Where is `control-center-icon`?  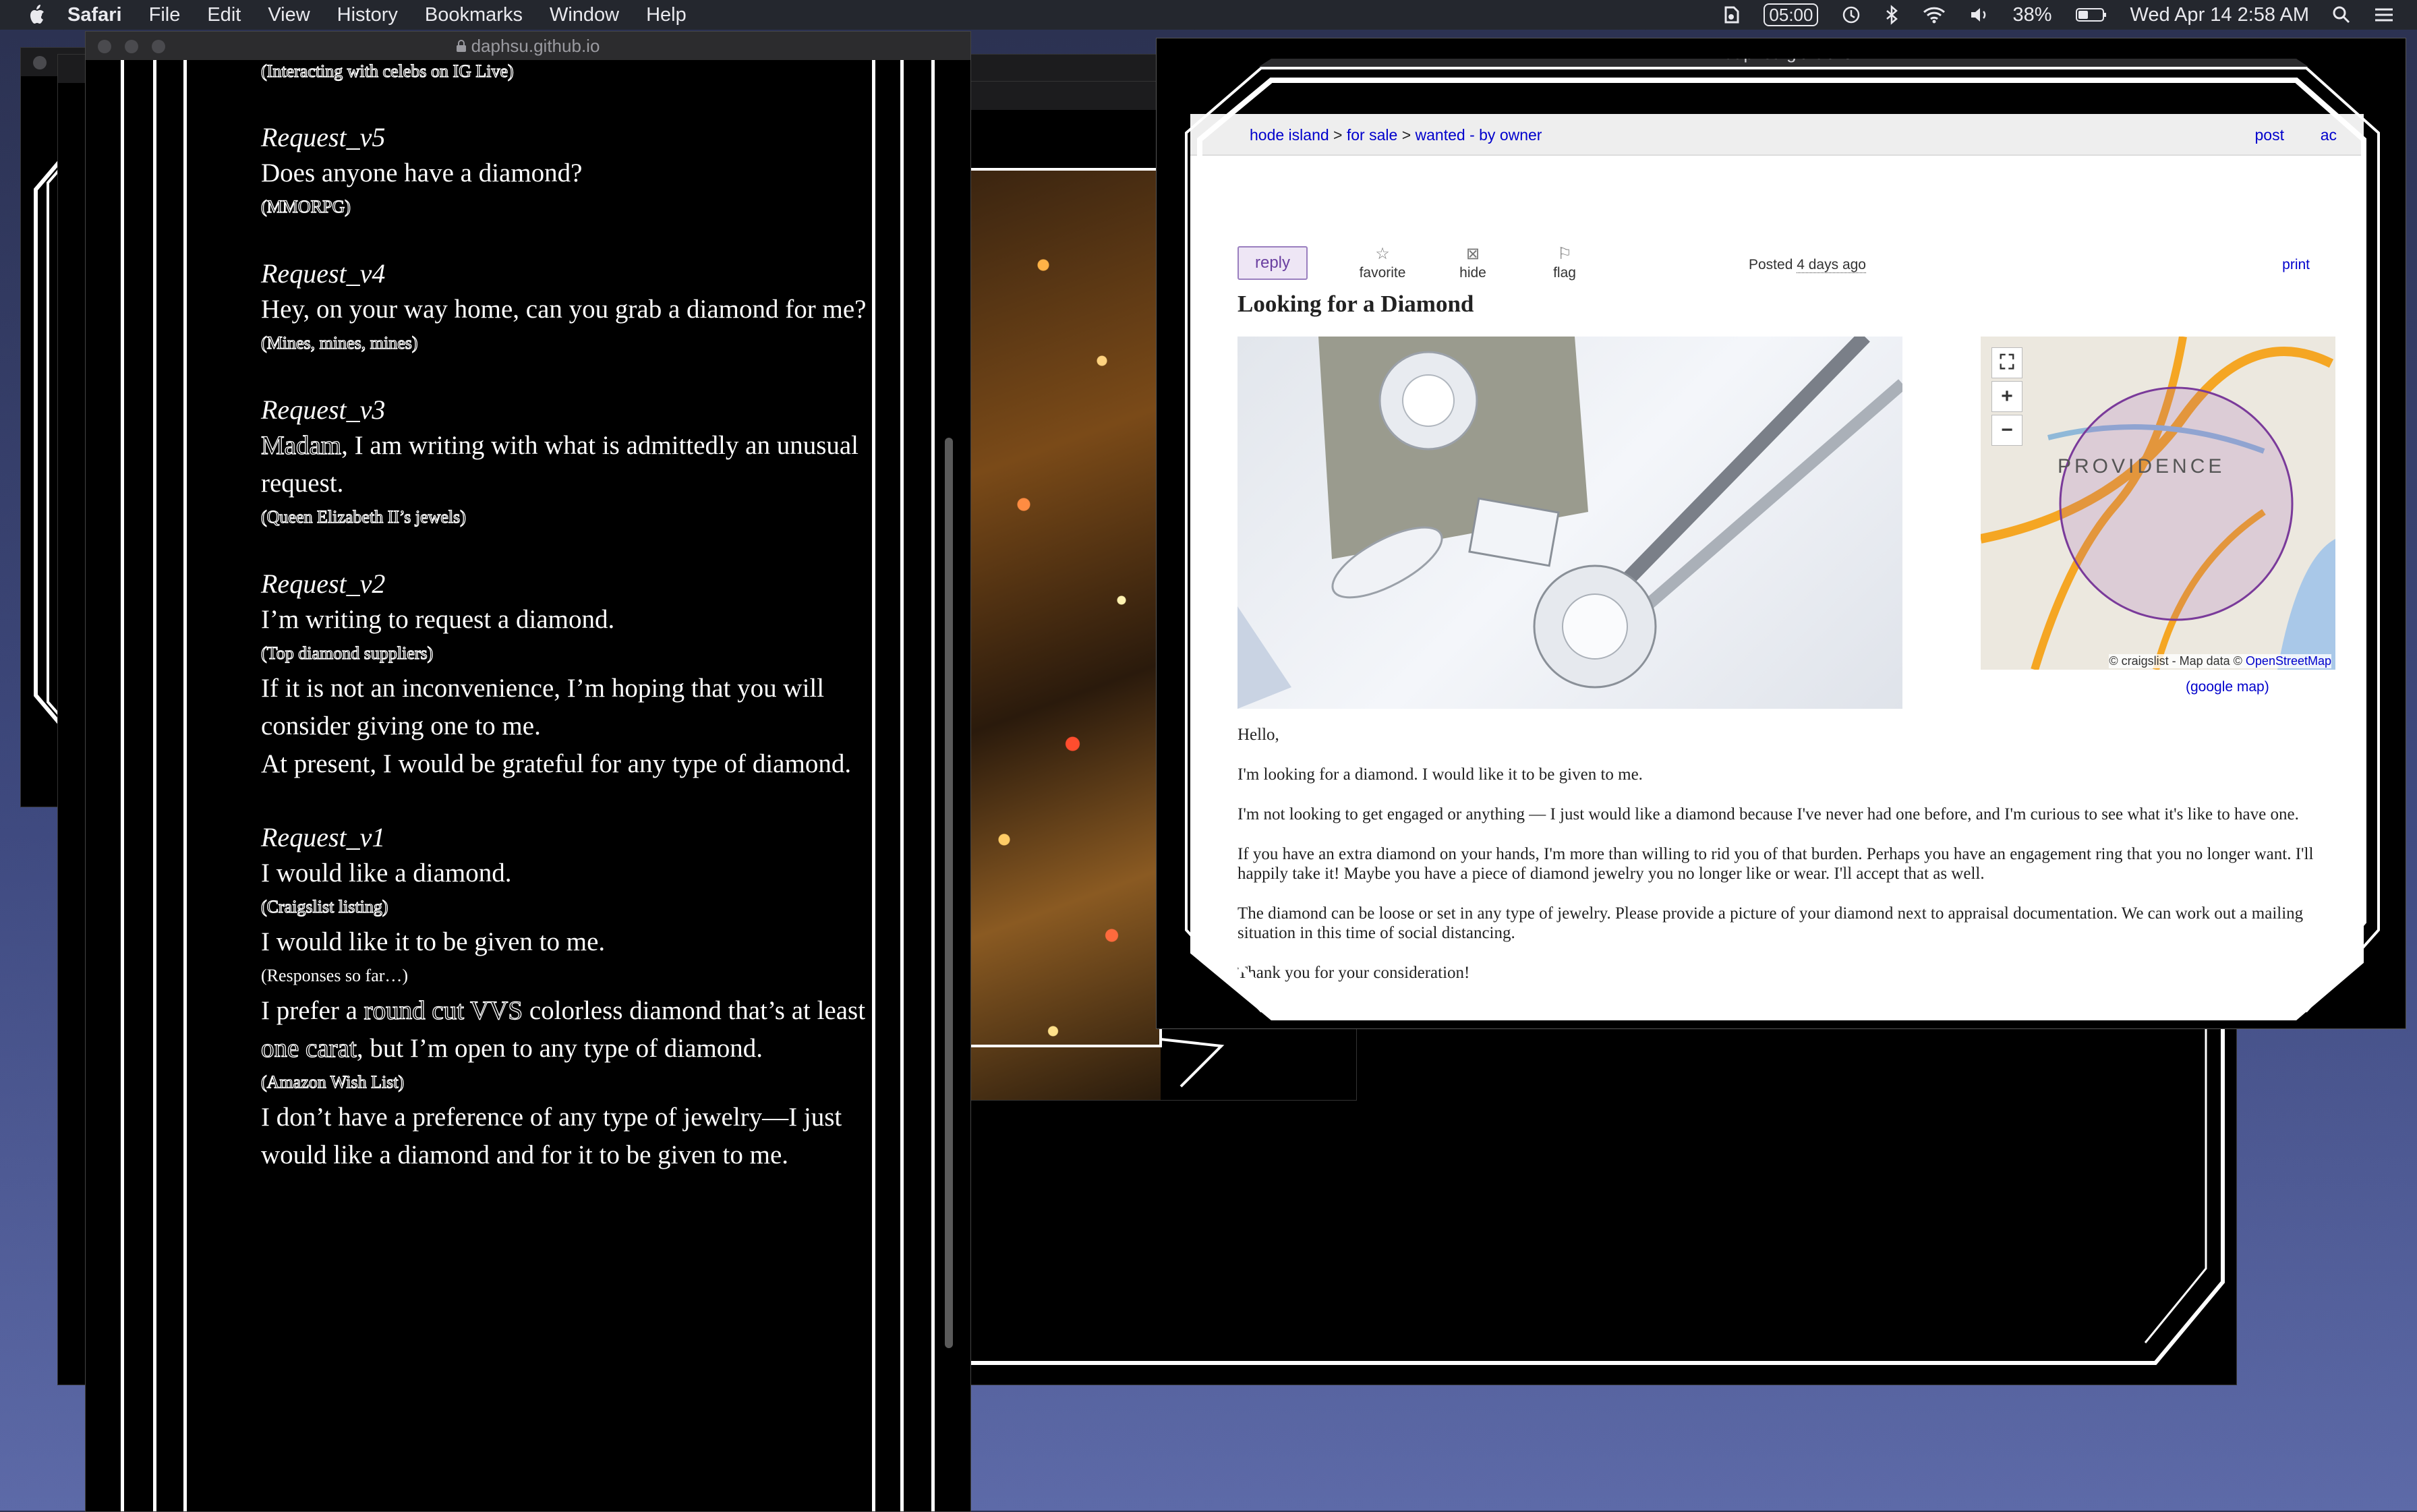
control-center-icon is located at coordinates (2384, 15).